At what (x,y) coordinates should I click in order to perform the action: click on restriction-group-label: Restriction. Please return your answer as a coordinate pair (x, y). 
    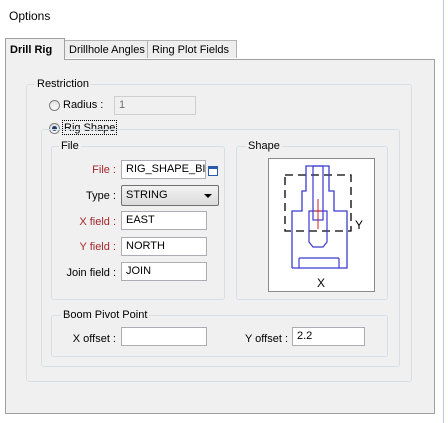
    Looking at the image, I should click on (63, 84).